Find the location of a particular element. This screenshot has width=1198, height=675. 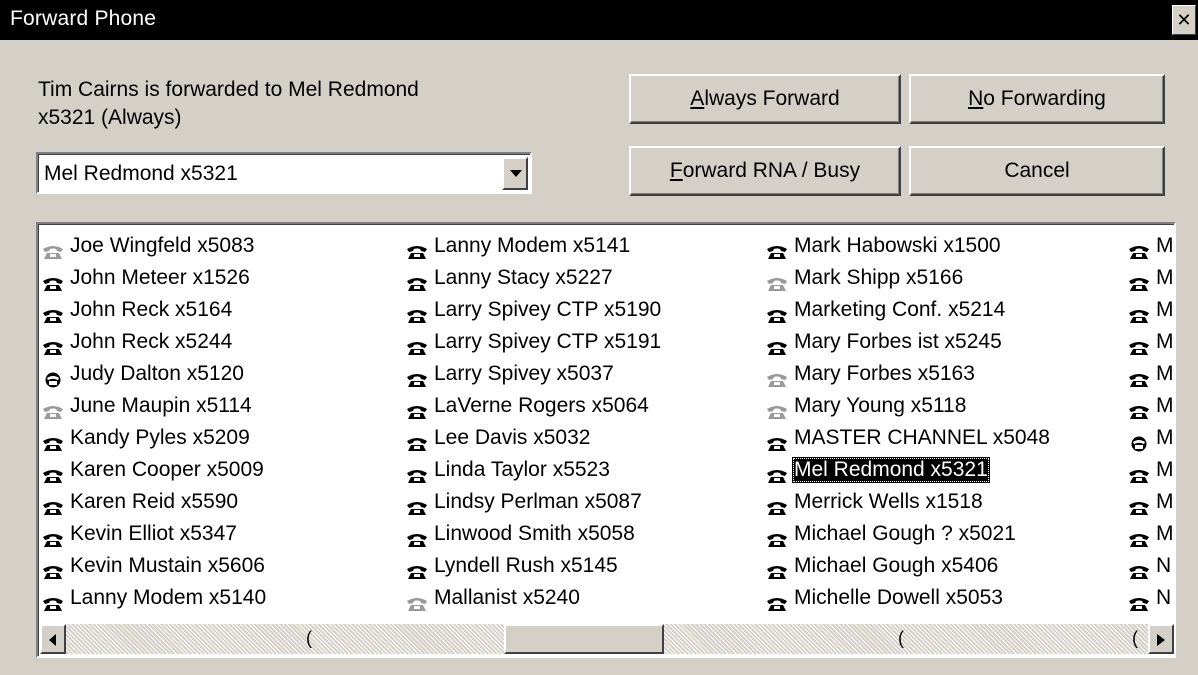

no-forwarding-button: No Forwarding is located at coordinates (1037, 99).